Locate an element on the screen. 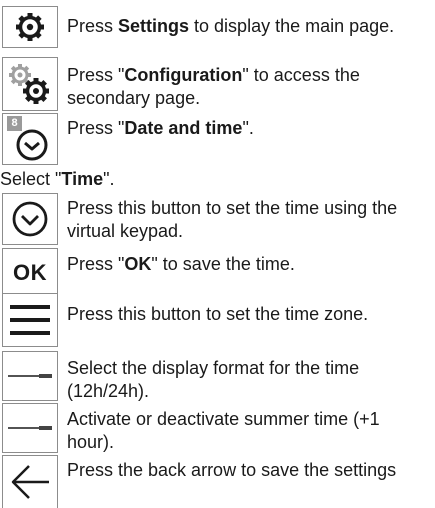 This screenshot has width=435, height=508. hamburger-menu-icon is located at coordinates (30, 320).